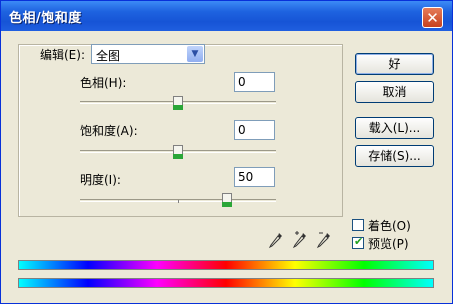 Image resolution: width=453 pixels, height=304 pixels. I want to click on hue-slider-thumb, so click(178, 103).